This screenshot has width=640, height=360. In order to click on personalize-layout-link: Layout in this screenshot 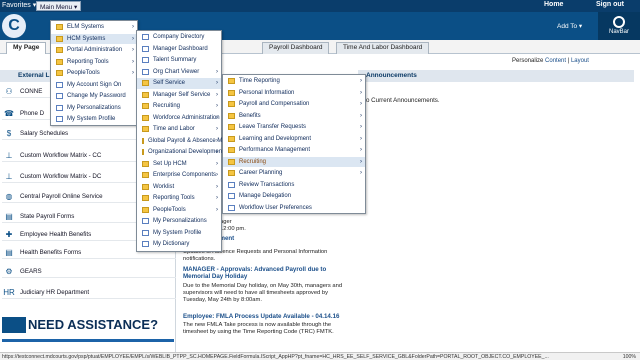, I will do `click(580, 61)`.